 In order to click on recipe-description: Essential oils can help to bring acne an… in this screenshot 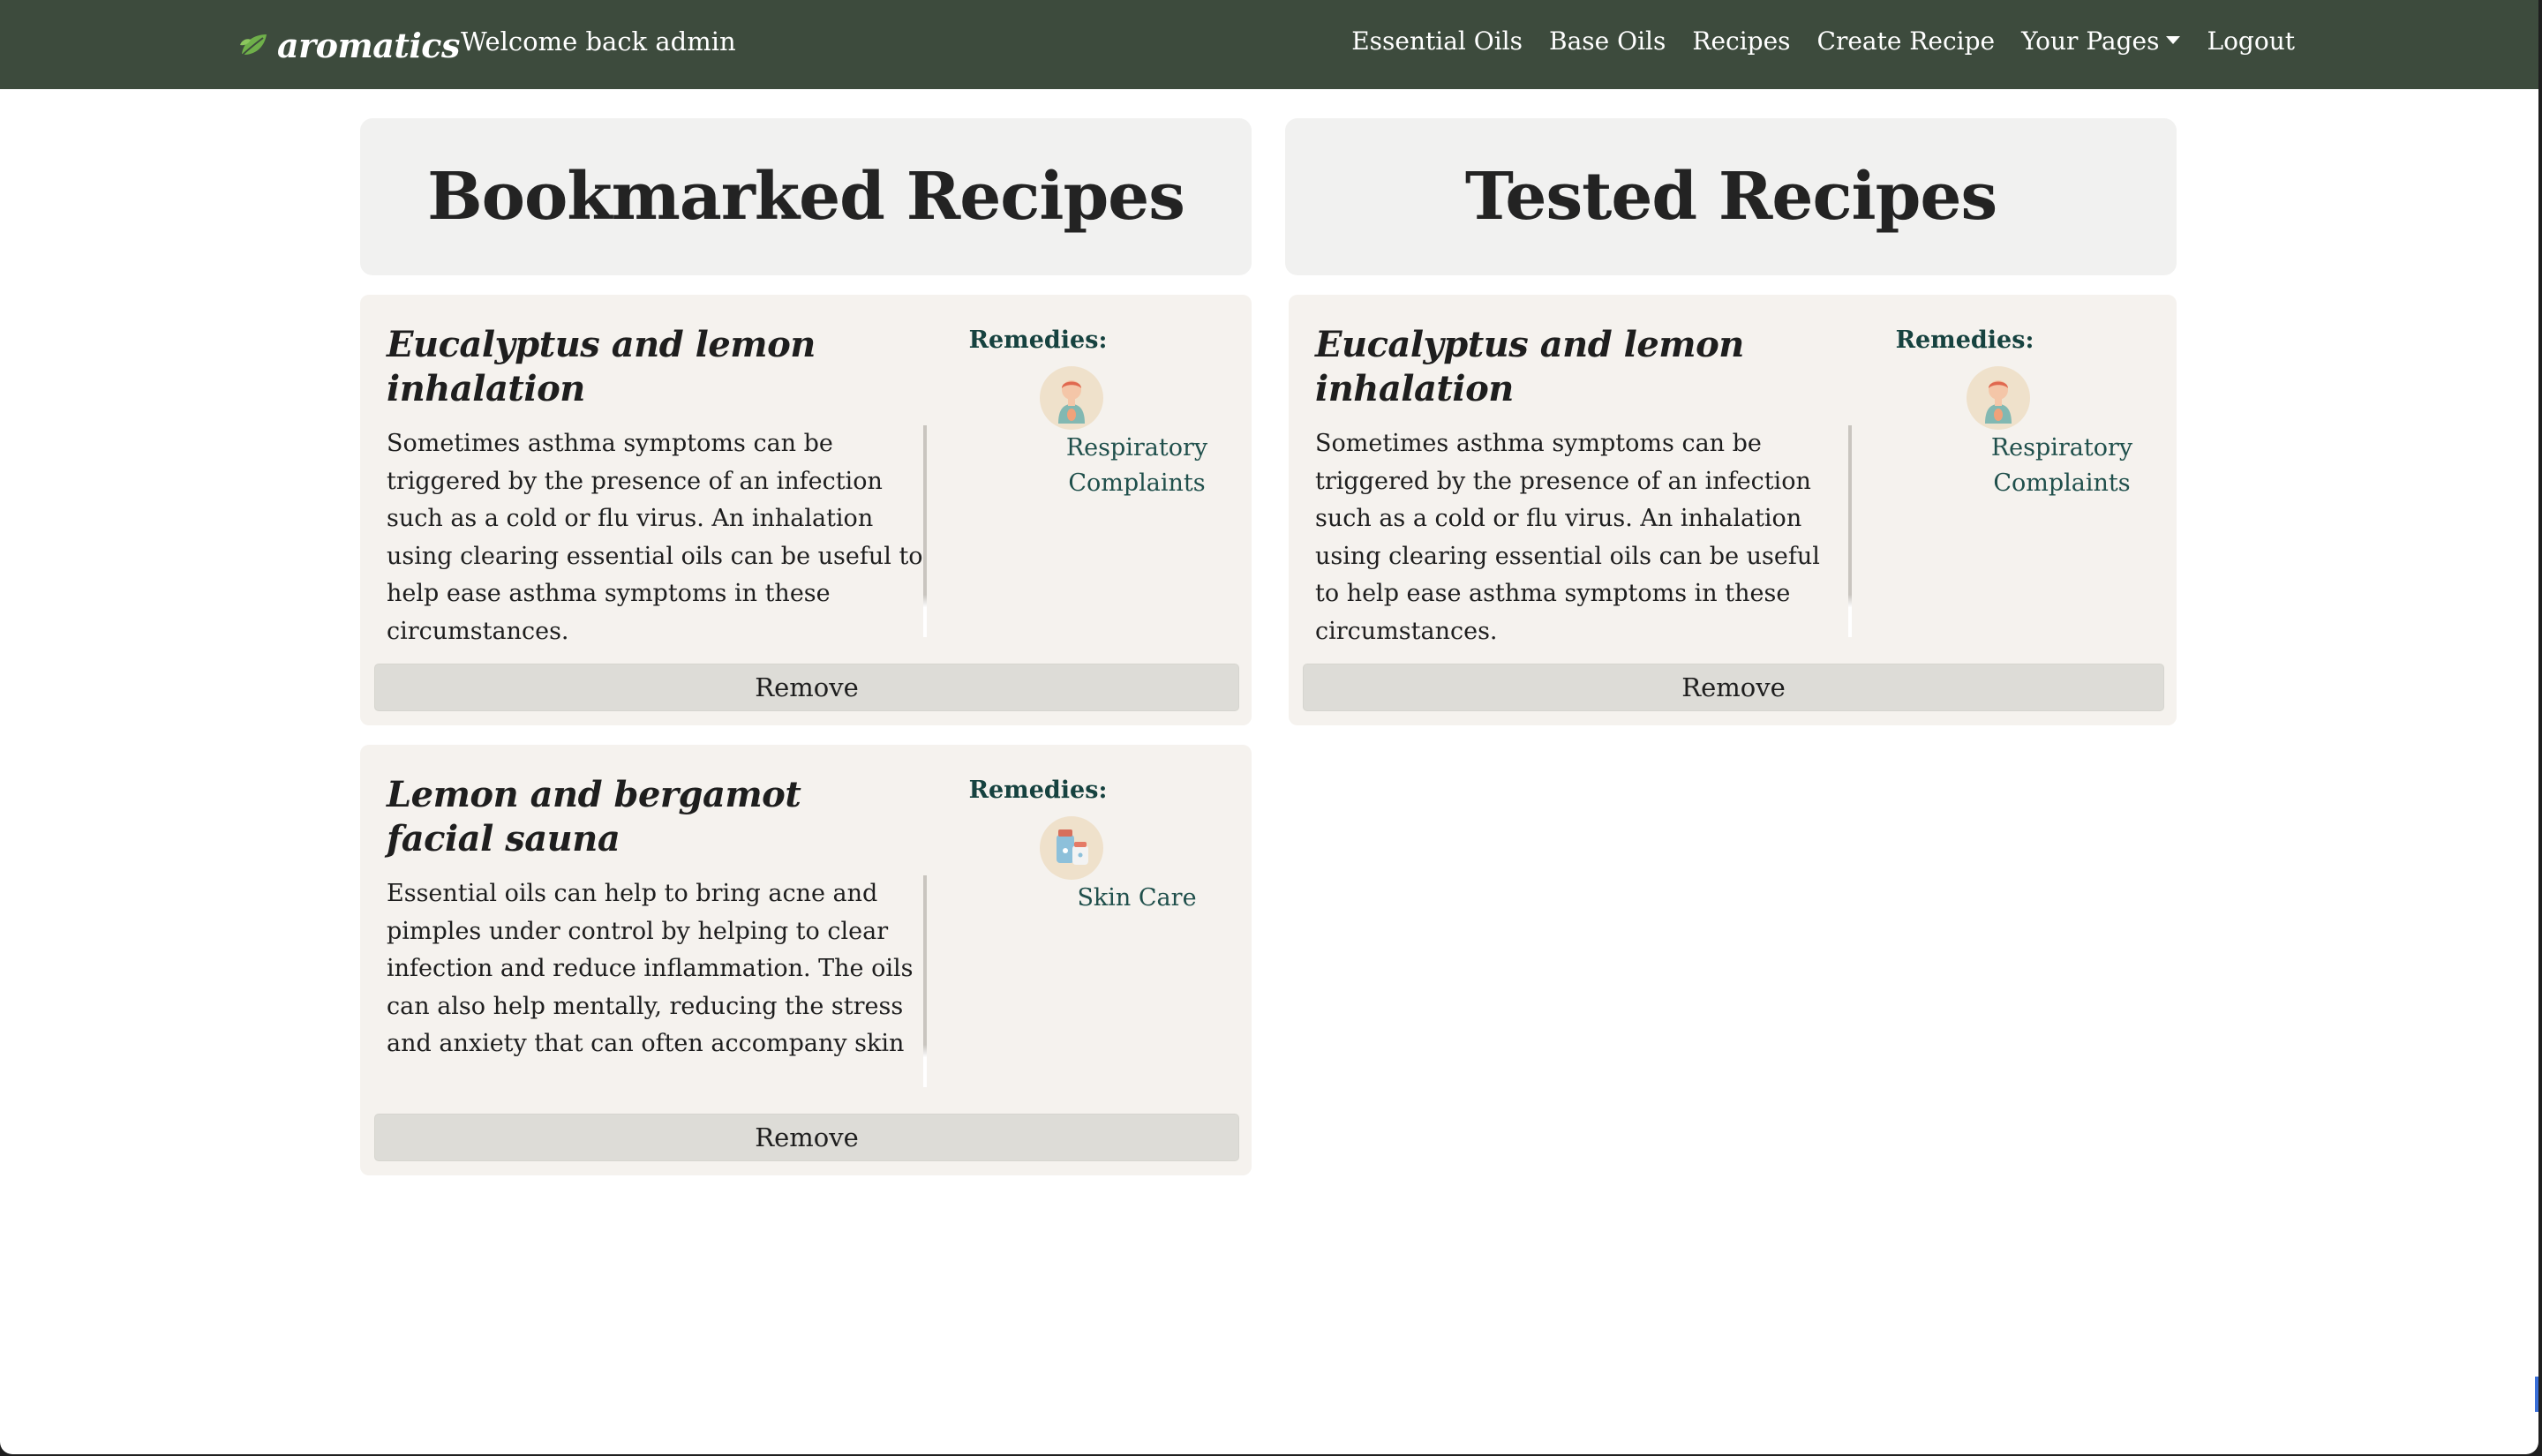, I will do `click(650, 968)`.